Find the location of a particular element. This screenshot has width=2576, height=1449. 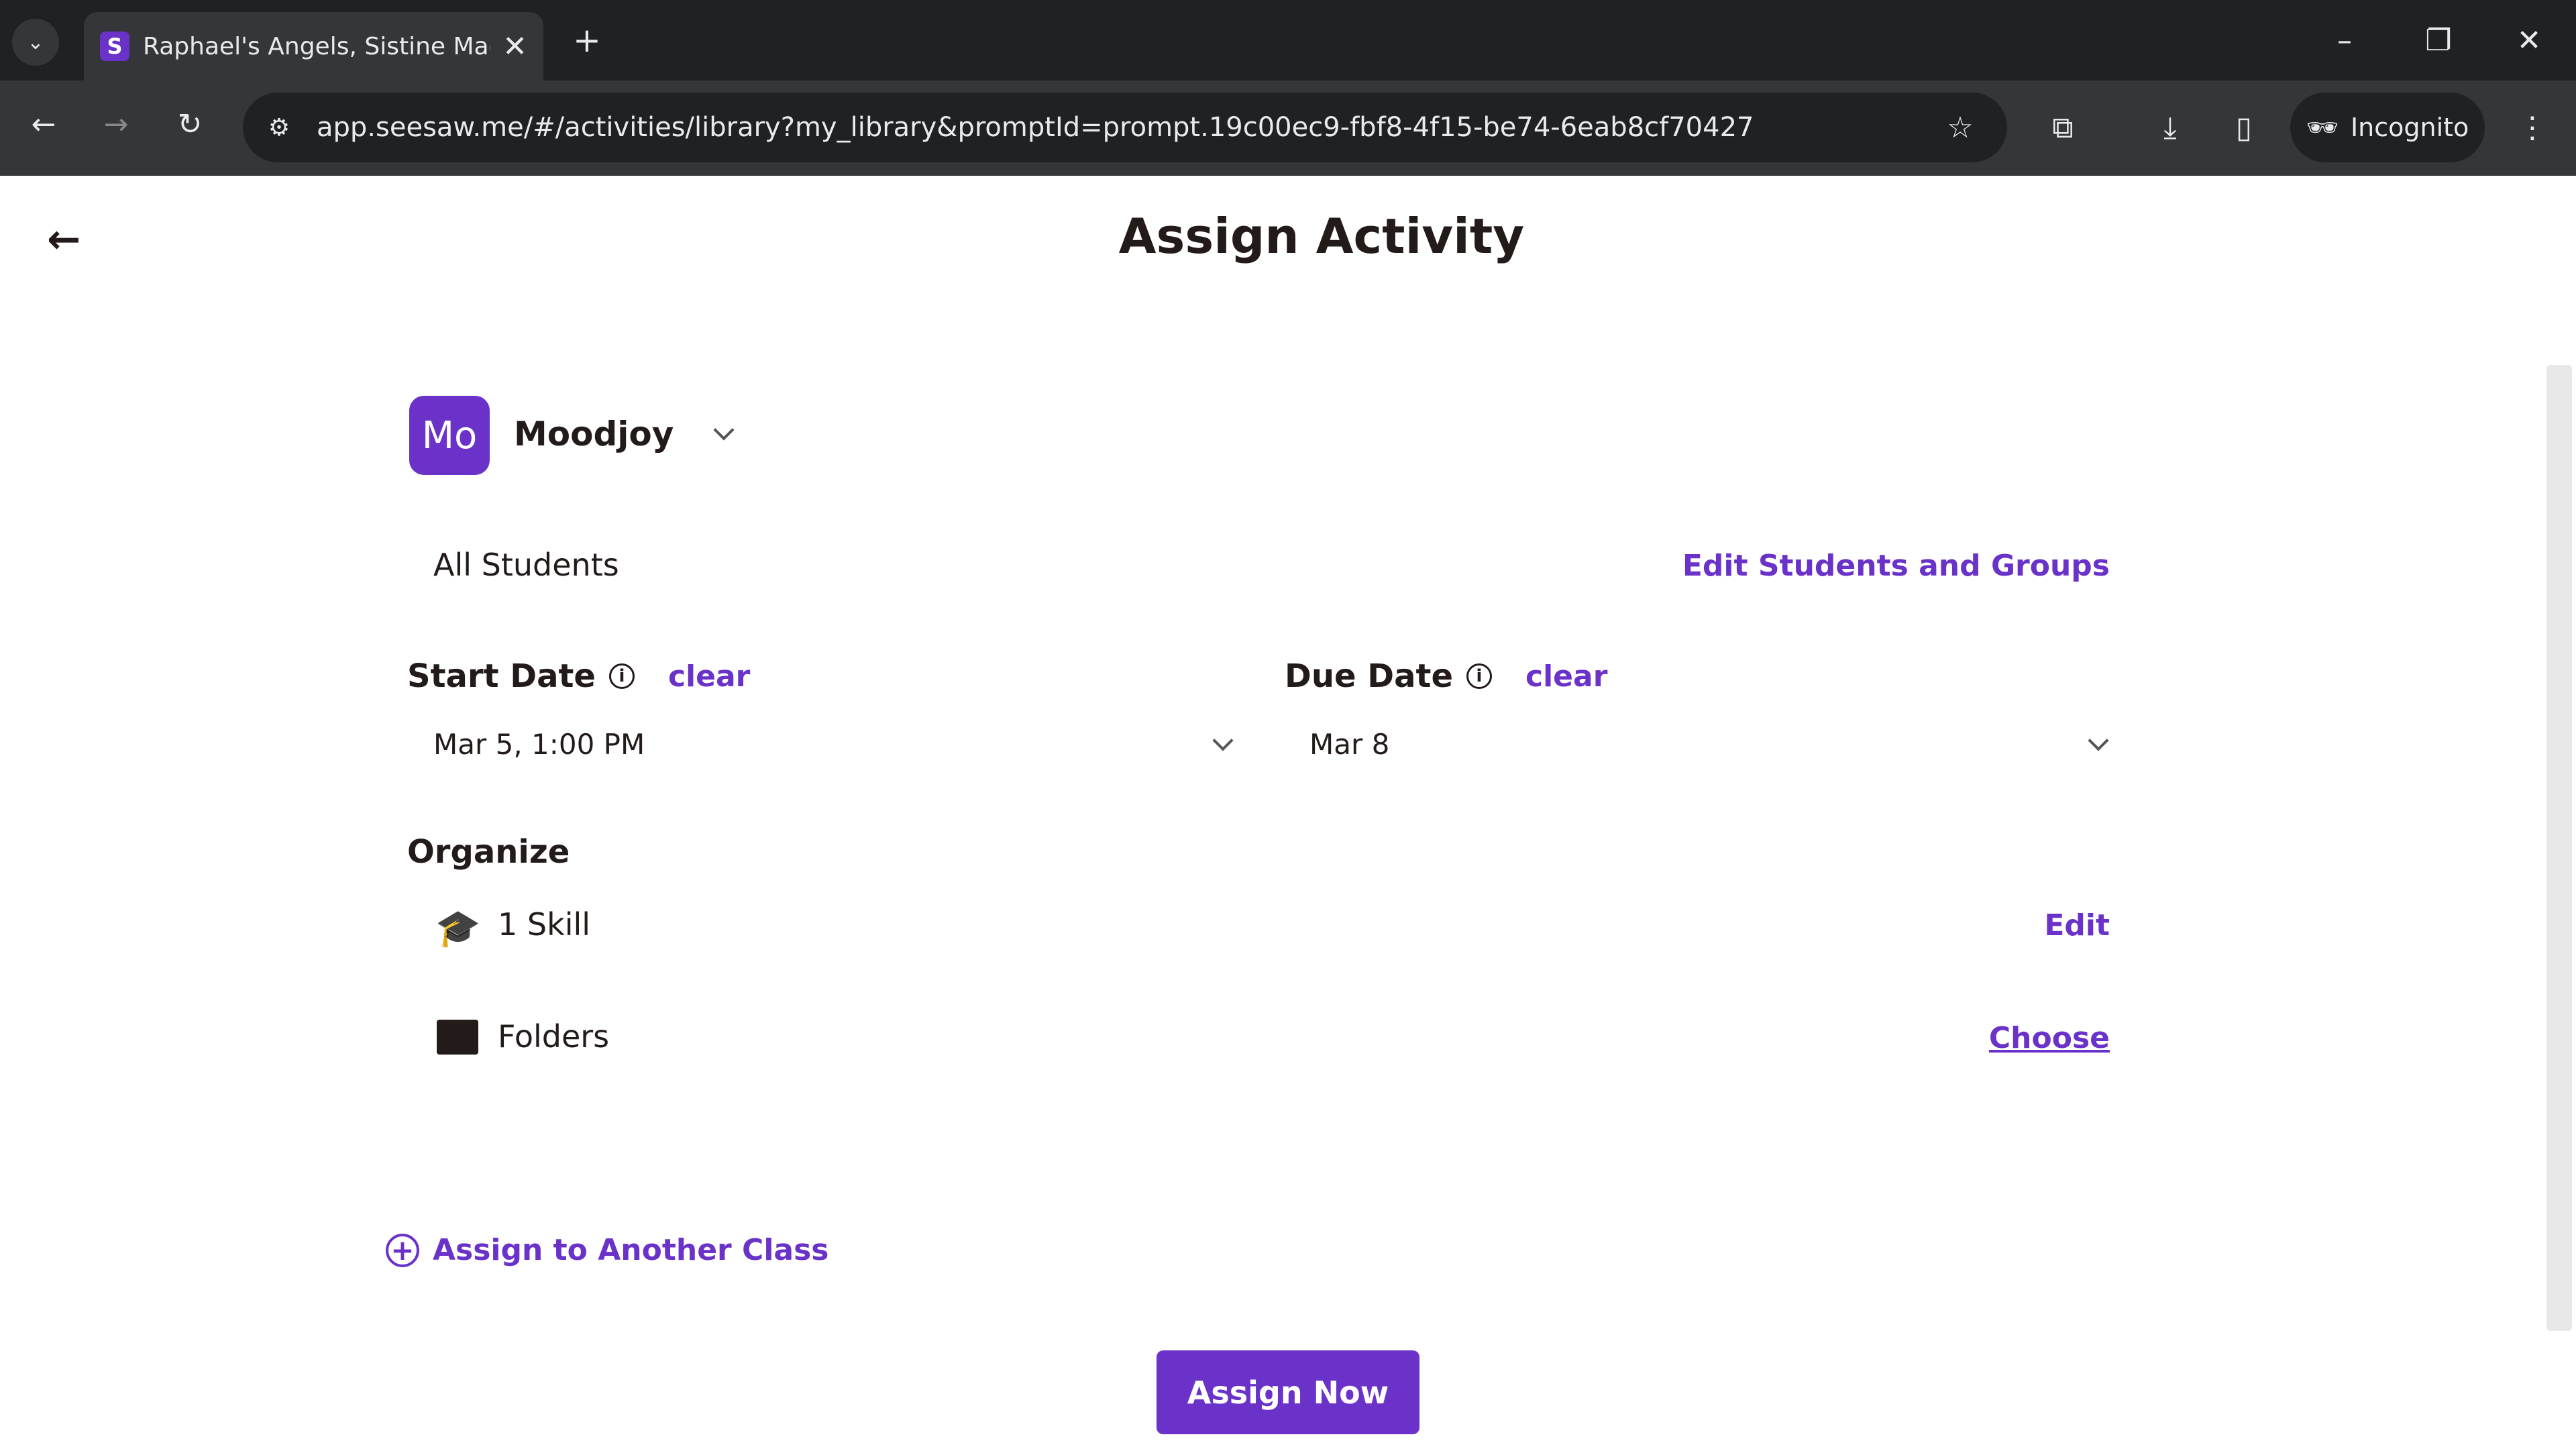

incognito-icon: 🕶 is located at coordinates (2322, 127).